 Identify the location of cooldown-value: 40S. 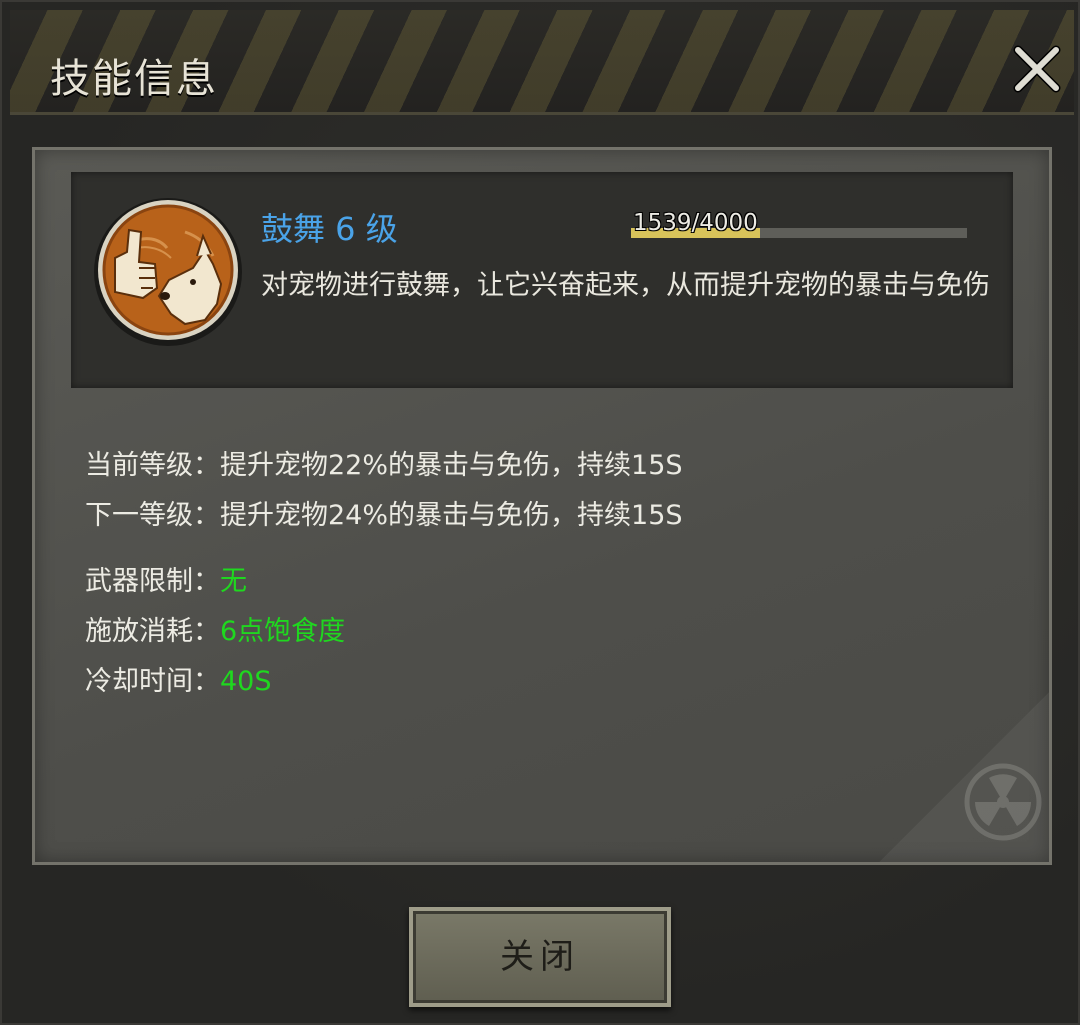
(246, 681).